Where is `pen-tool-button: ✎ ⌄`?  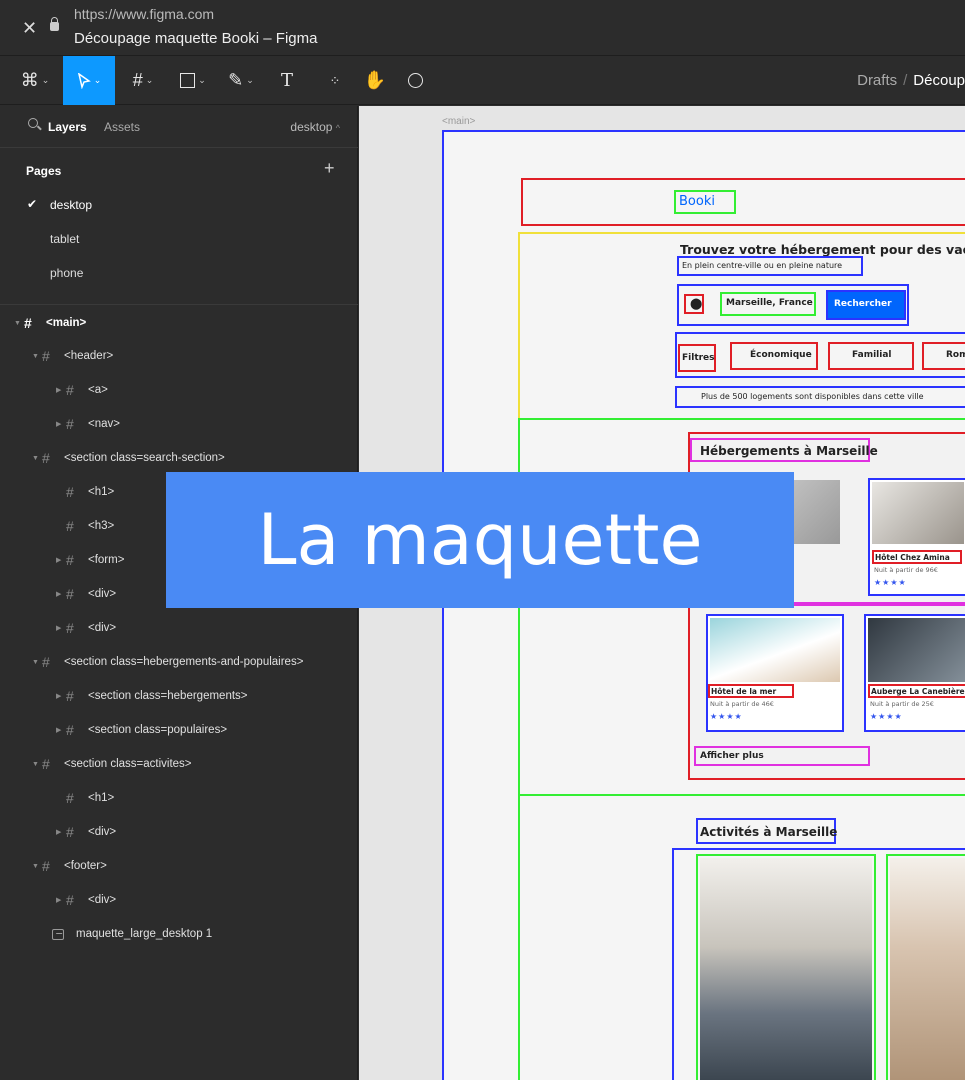
pen-tool-button: ✎ ⌄ is located at coordinates (241, 80).